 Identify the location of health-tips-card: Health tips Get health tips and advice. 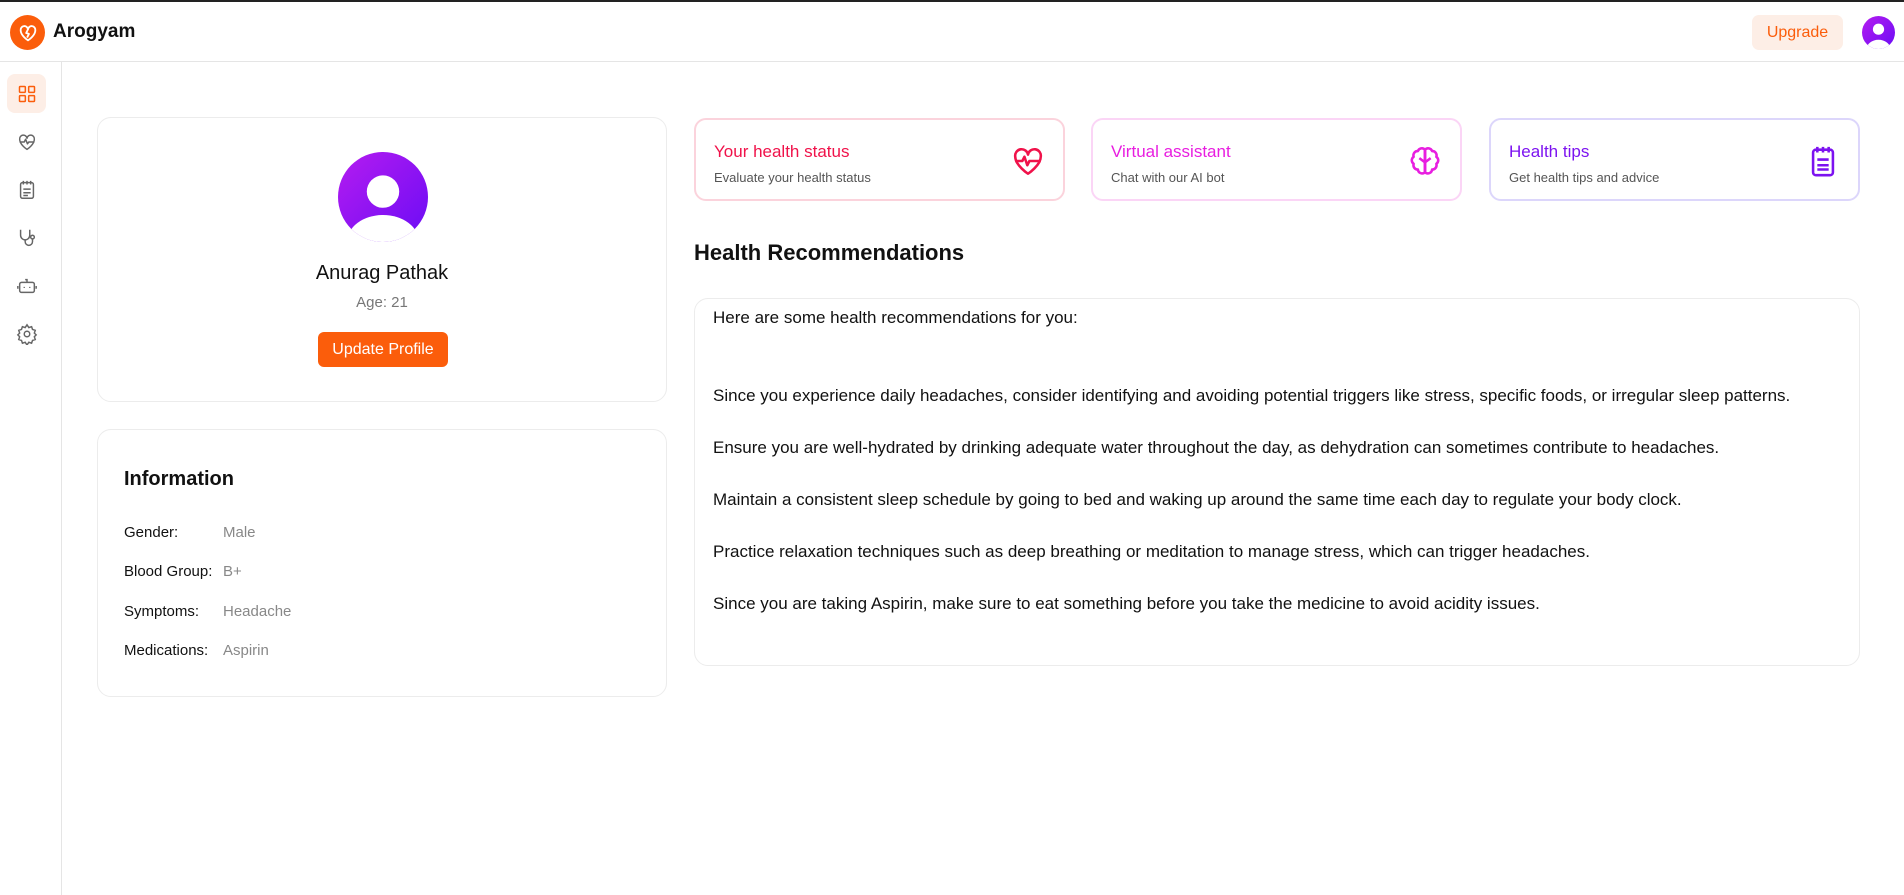
(1674, 159).